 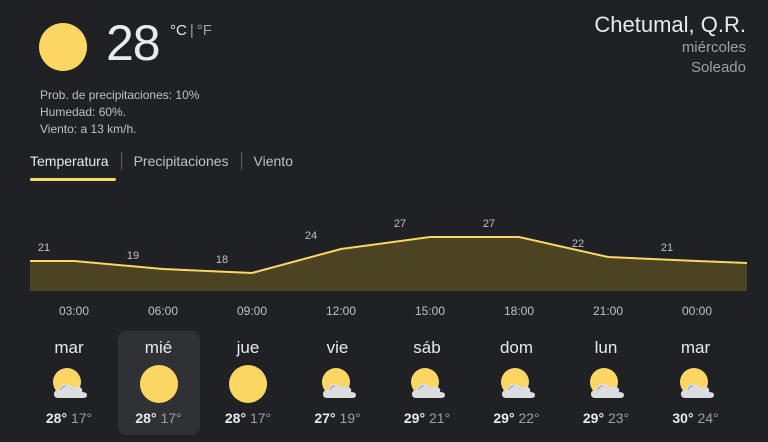 What do you see at coordinates (427, 347) in the screenshot?
I see `day-name: sáb` at bounding box center [427, 347].